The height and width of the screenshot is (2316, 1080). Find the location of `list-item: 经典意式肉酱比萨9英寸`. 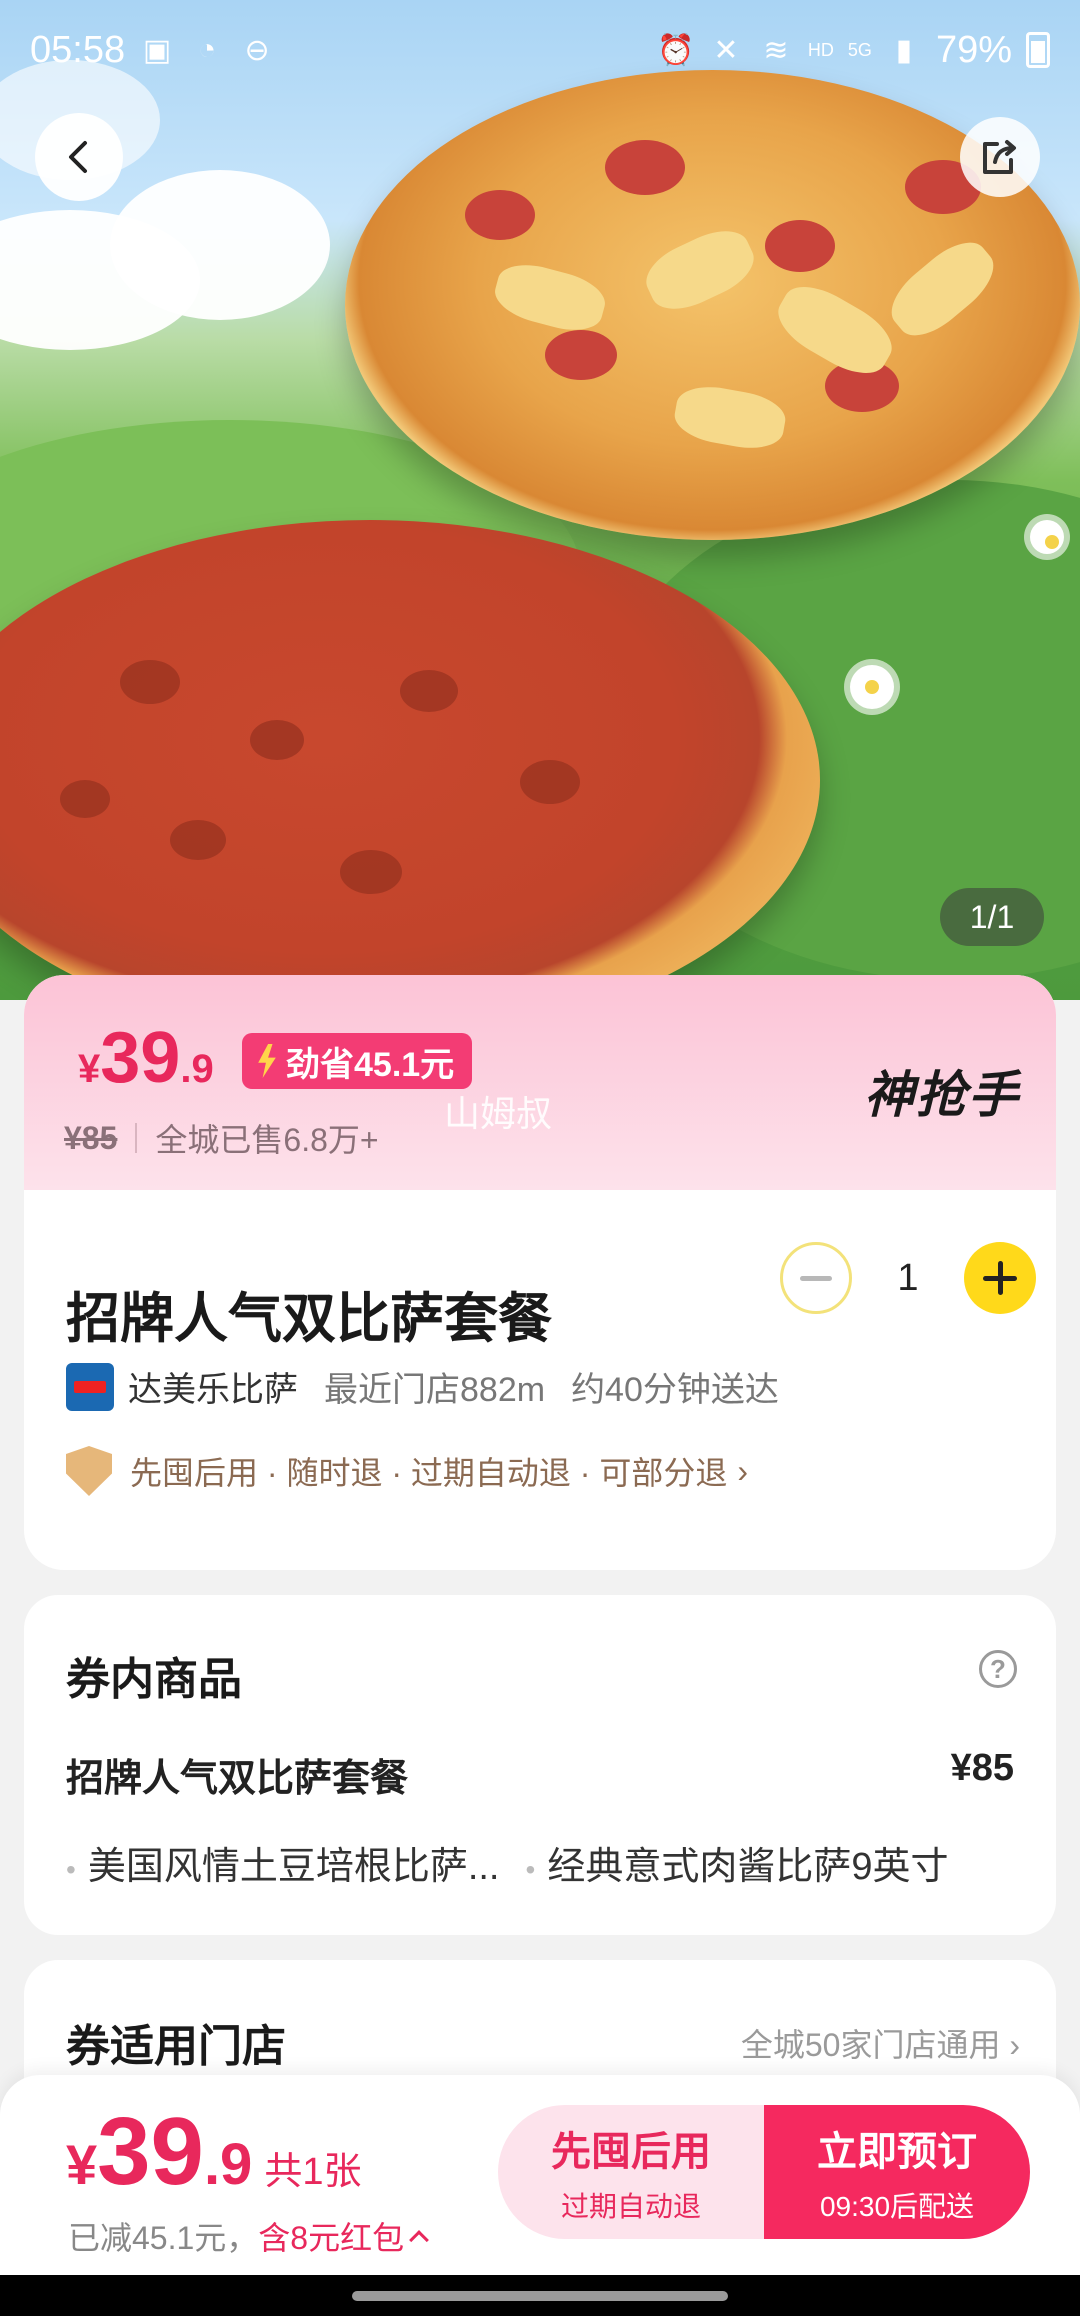

list-item: 经典意式肉酱比萨9英寸 is located at coordinates (737, 1862).